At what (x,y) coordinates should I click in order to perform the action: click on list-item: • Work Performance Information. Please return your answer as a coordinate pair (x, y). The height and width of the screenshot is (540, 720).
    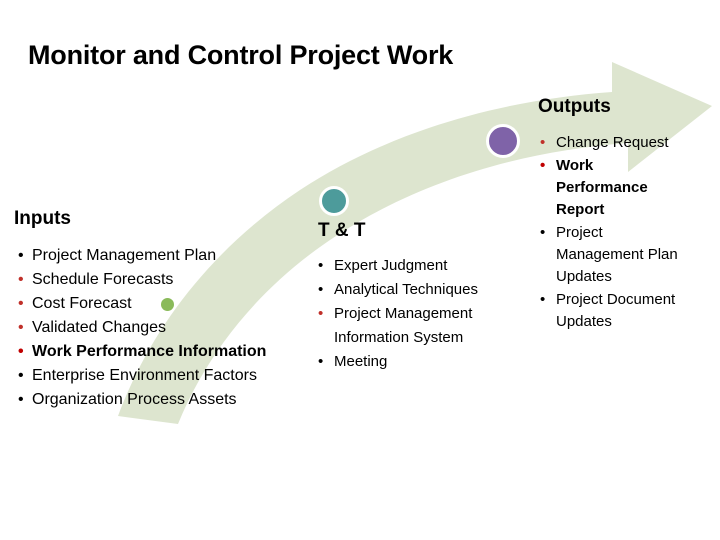
    Looking at the image, I should click on (141, 352).